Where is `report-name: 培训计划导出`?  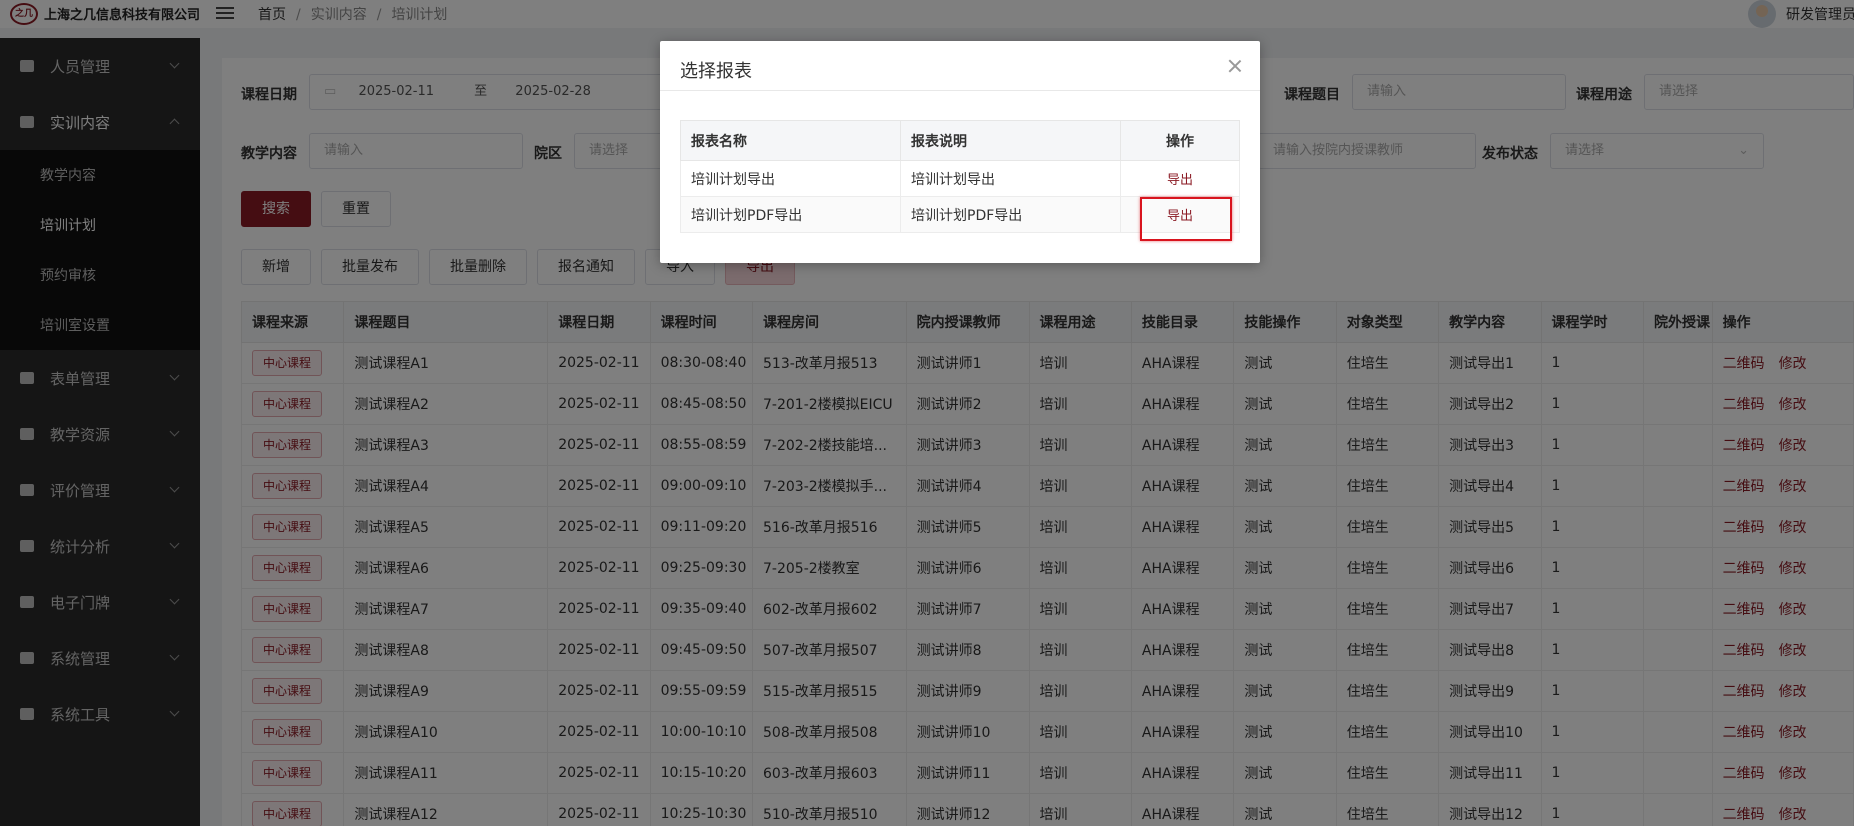 report-name: 培训计划导出 is located at coordinates (790, 178).